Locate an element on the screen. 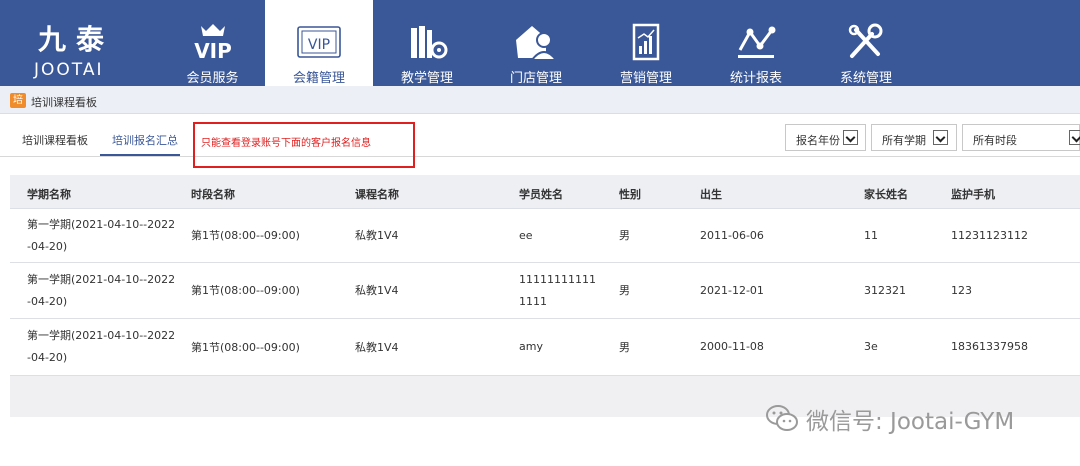  cell-parent: 312321 is located at coordinates (885, 290).